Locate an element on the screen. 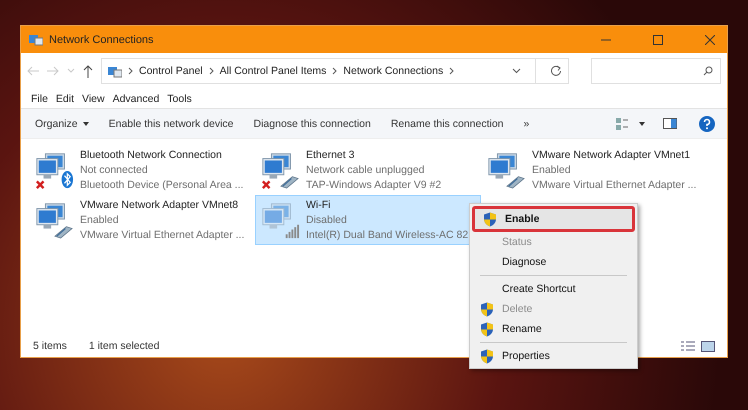  menu-option: Enable is located at coordinates (553, 219).